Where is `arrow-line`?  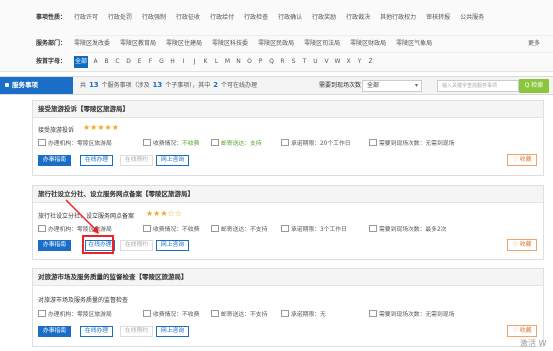
arrow-line is located at coordinates (81, 215).